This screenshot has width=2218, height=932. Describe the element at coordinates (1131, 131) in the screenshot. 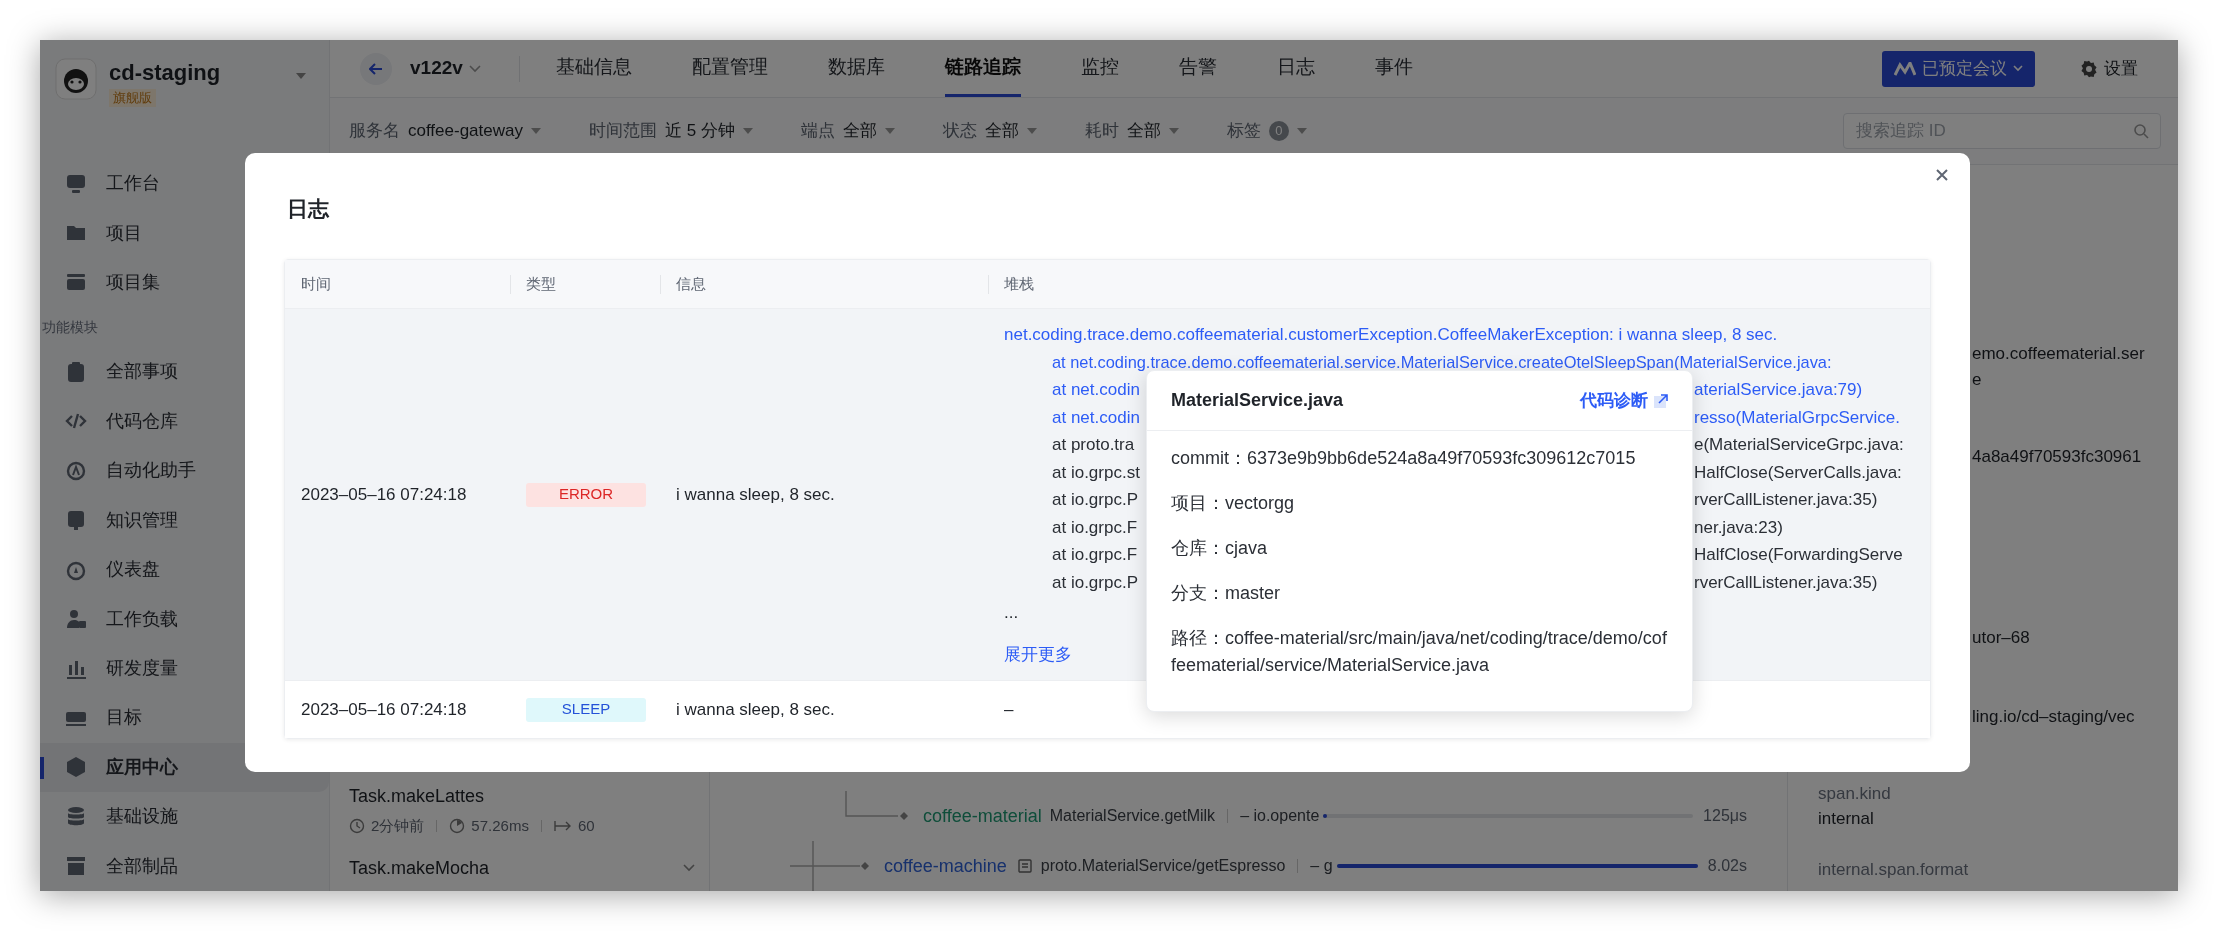

I see `filter-dropdown: 耗时 全部` at that location.